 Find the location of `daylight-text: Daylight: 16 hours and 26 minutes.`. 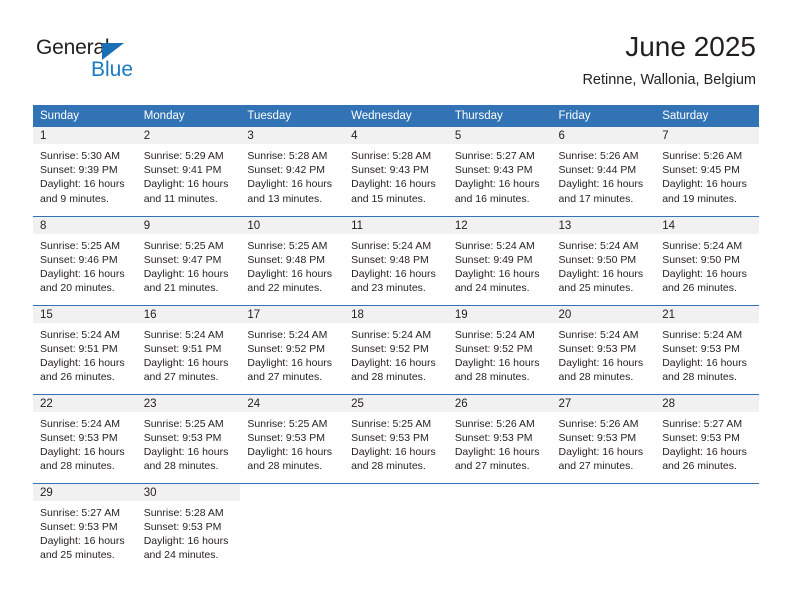

daylight-text: Daylight: 16 hours and 26 minutes. is located at coordinates (704, 281).